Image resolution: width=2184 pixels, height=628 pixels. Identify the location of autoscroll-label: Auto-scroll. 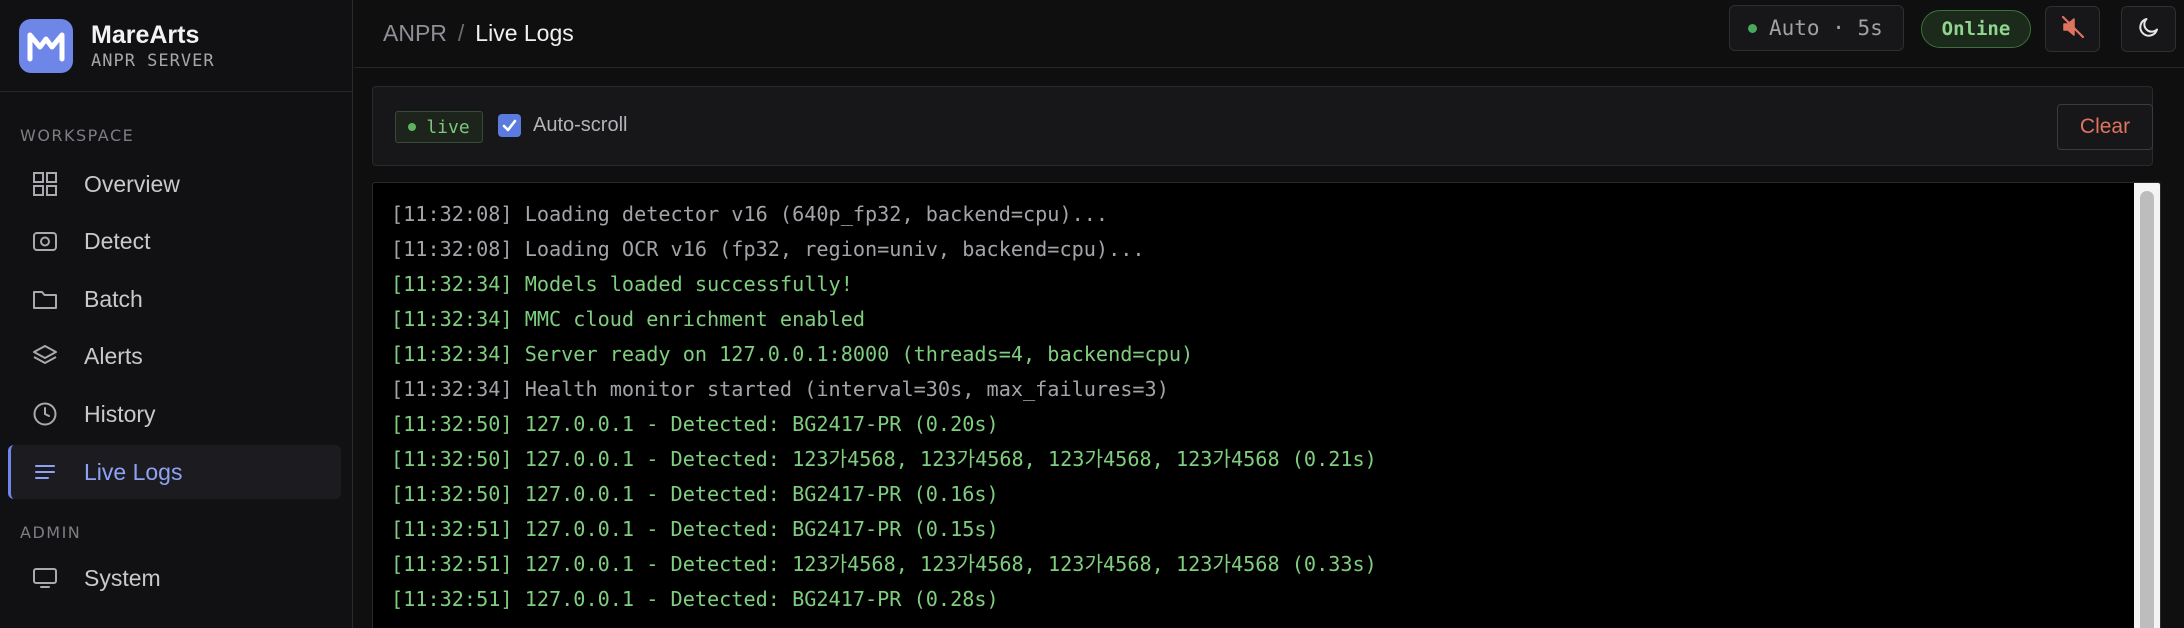
(580, 125).